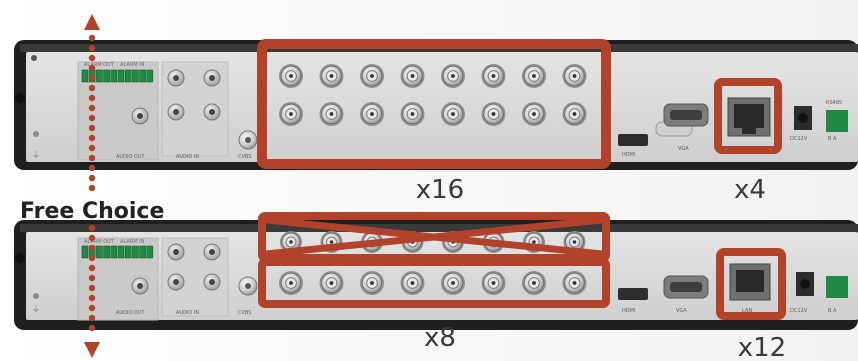  Describe the element at coordinates (762, 347) in the screenshot. I see `bottom-lan-count: x12` at that location.